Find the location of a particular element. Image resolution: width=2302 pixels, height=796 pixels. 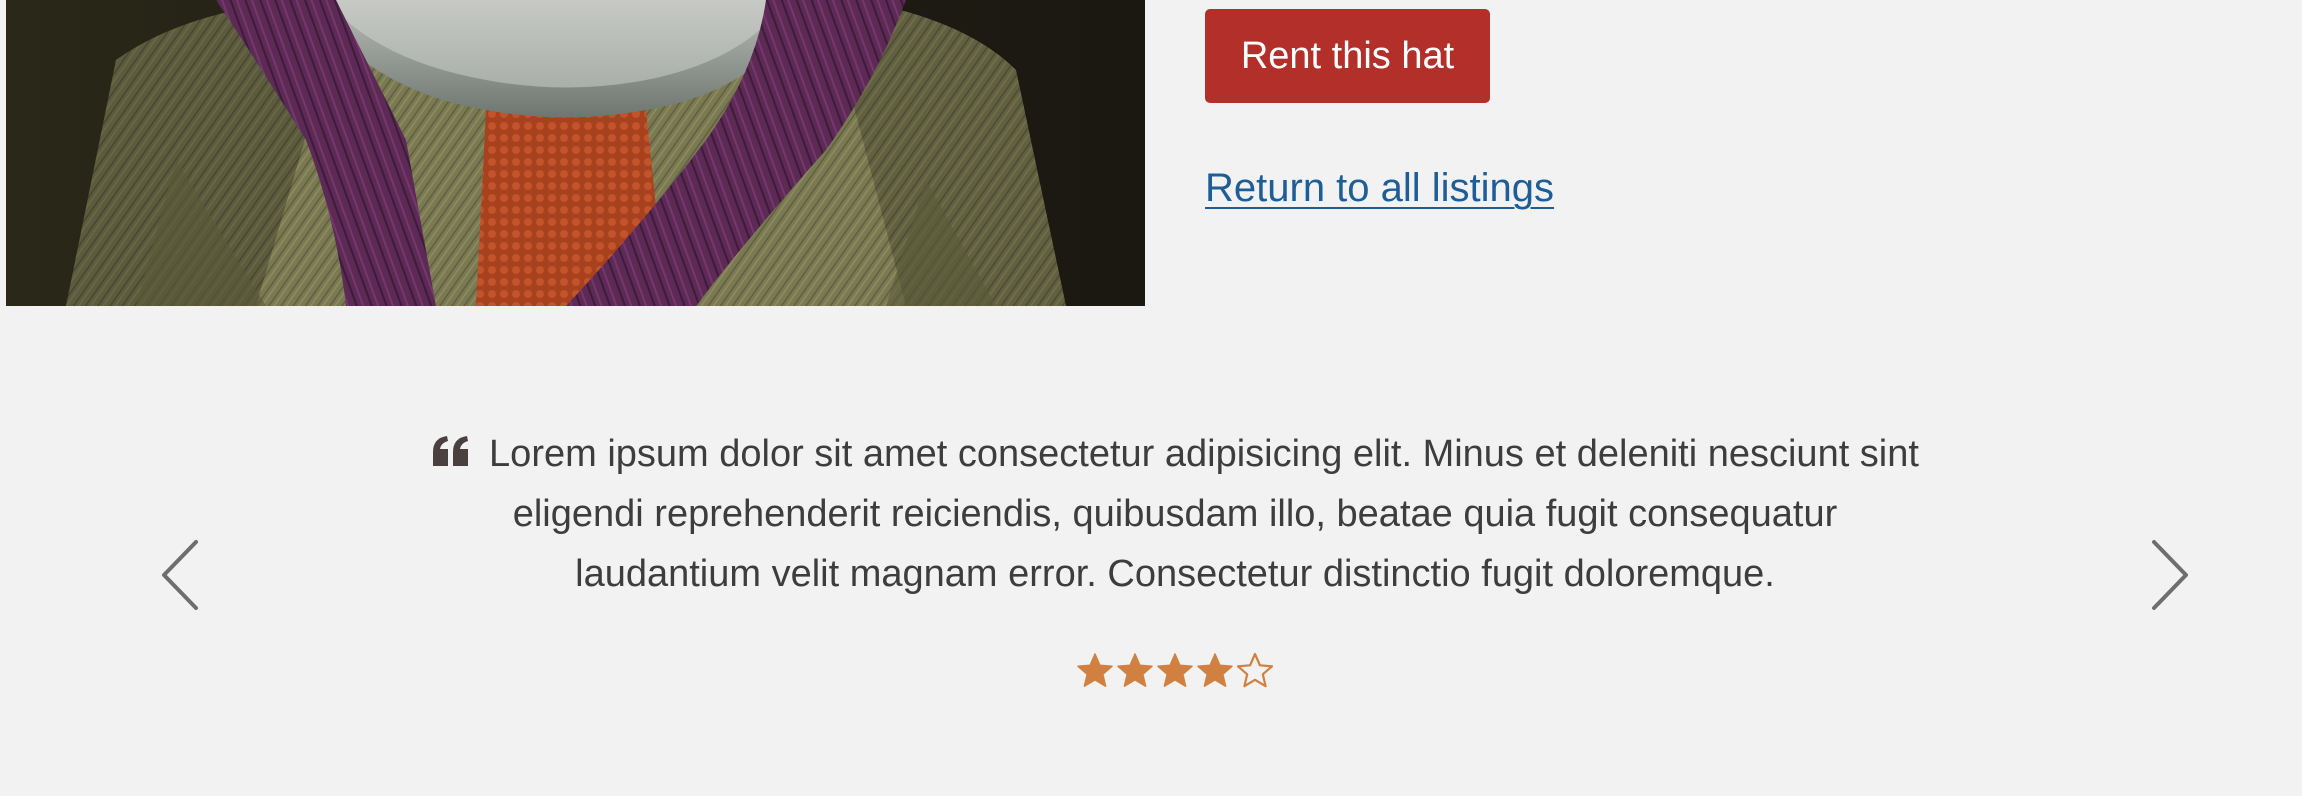

quote-left-icon is located at coordinates (451, 451).